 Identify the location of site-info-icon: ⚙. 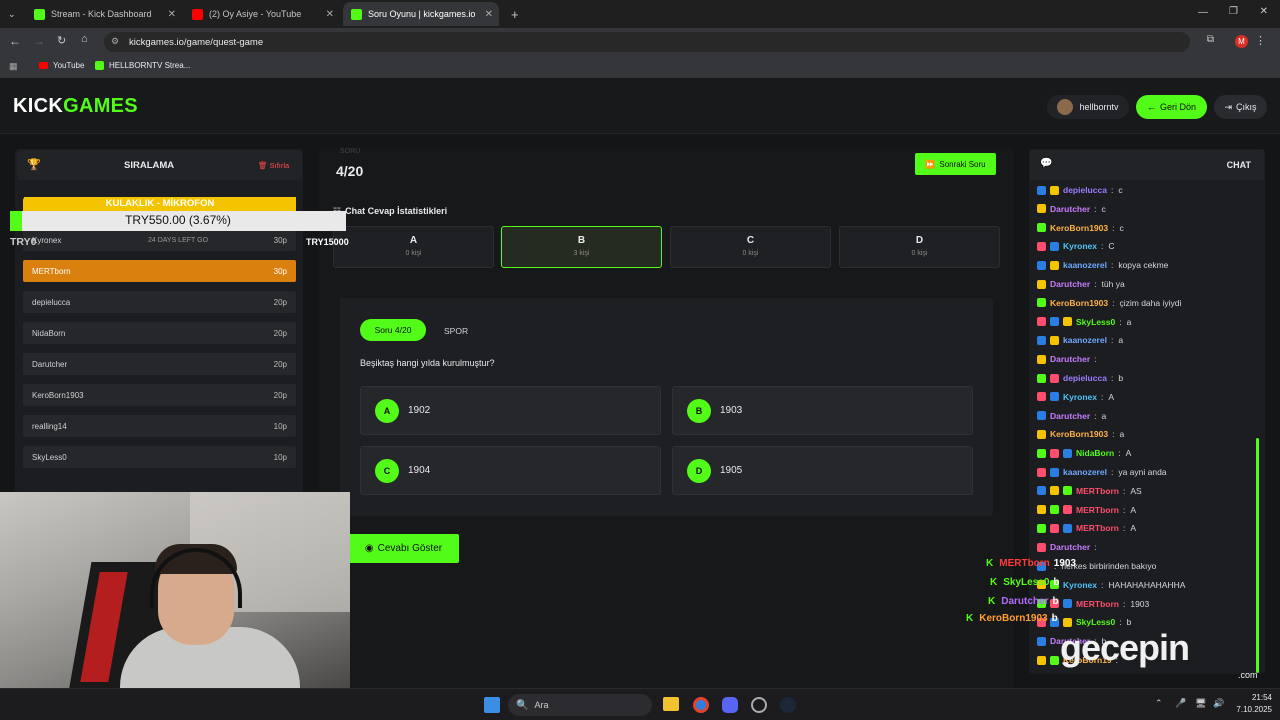
(115, 41).